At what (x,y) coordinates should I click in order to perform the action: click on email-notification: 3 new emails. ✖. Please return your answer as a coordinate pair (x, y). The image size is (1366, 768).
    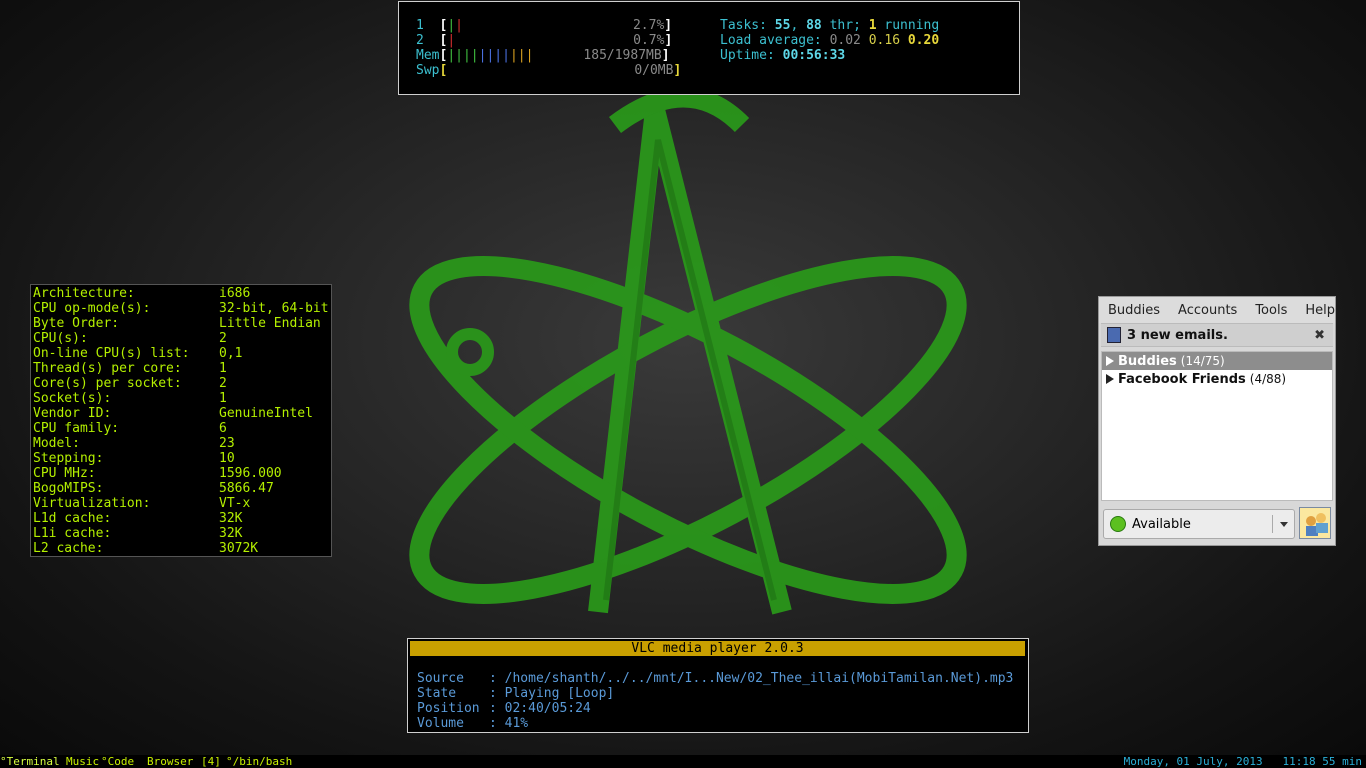
    Looking at the image, I should click on (1217, 335).